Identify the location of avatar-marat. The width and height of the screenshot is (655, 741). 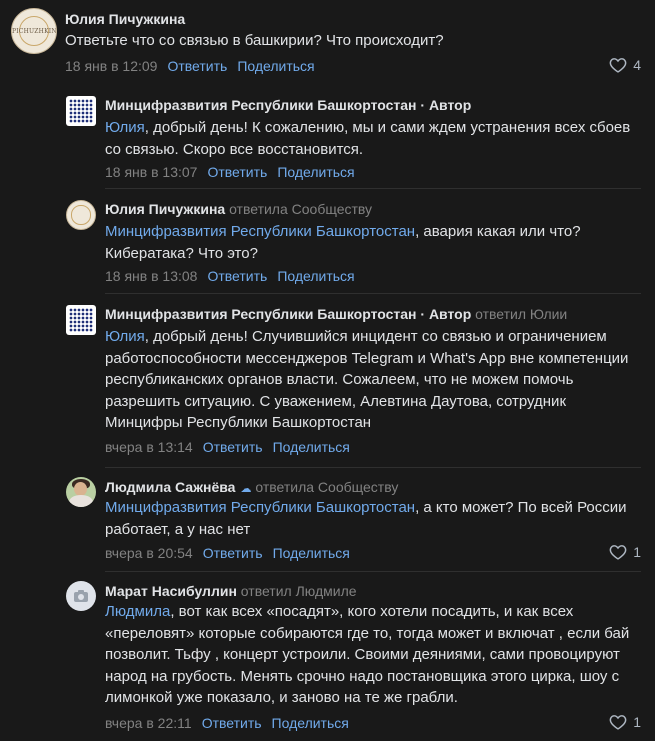
(81, 596).